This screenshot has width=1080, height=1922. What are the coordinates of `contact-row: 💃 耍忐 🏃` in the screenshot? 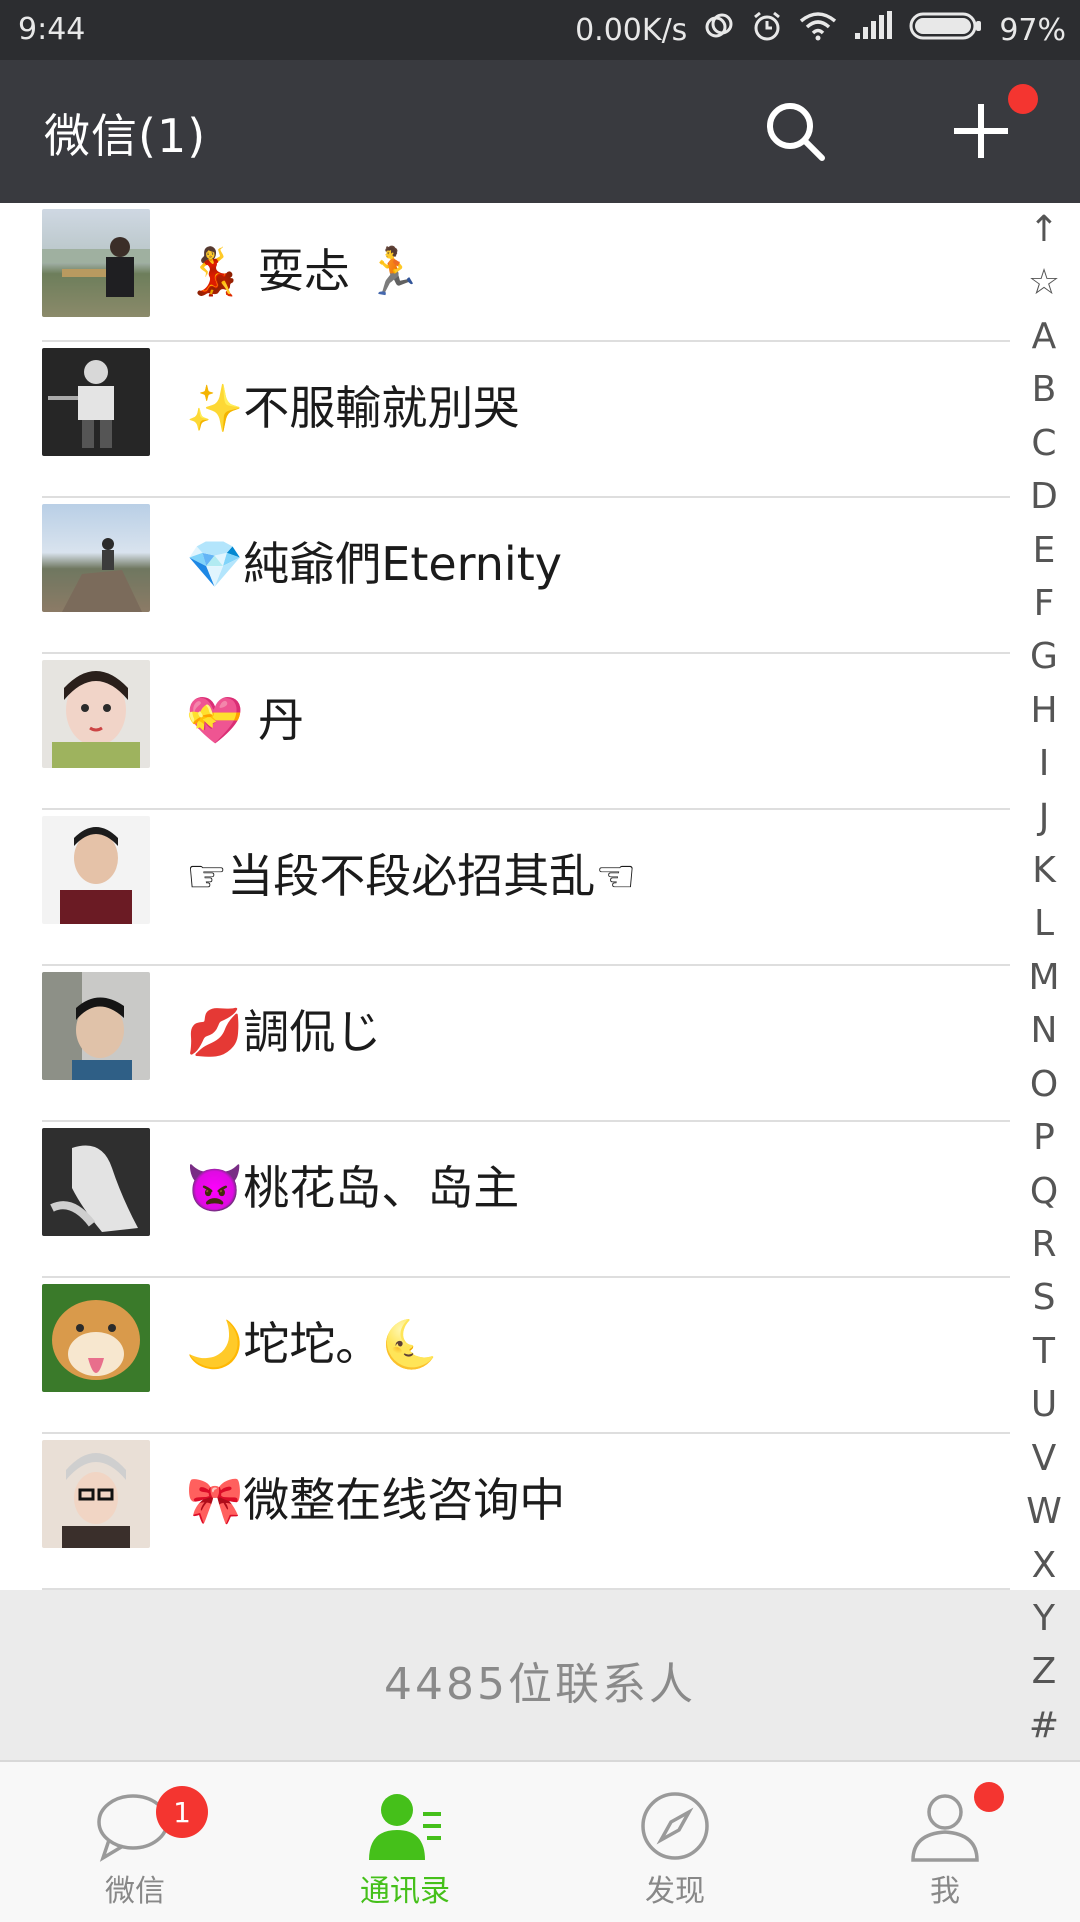 It's located at (505, 272).